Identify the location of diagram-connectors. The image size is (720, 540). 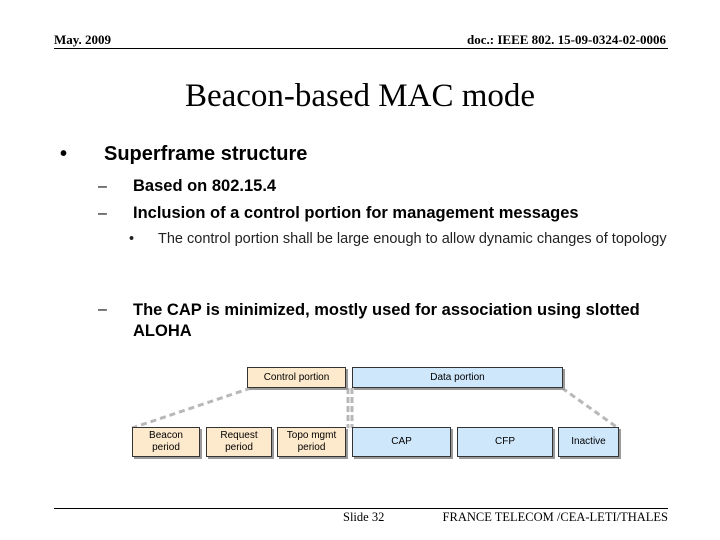
(375, 408).